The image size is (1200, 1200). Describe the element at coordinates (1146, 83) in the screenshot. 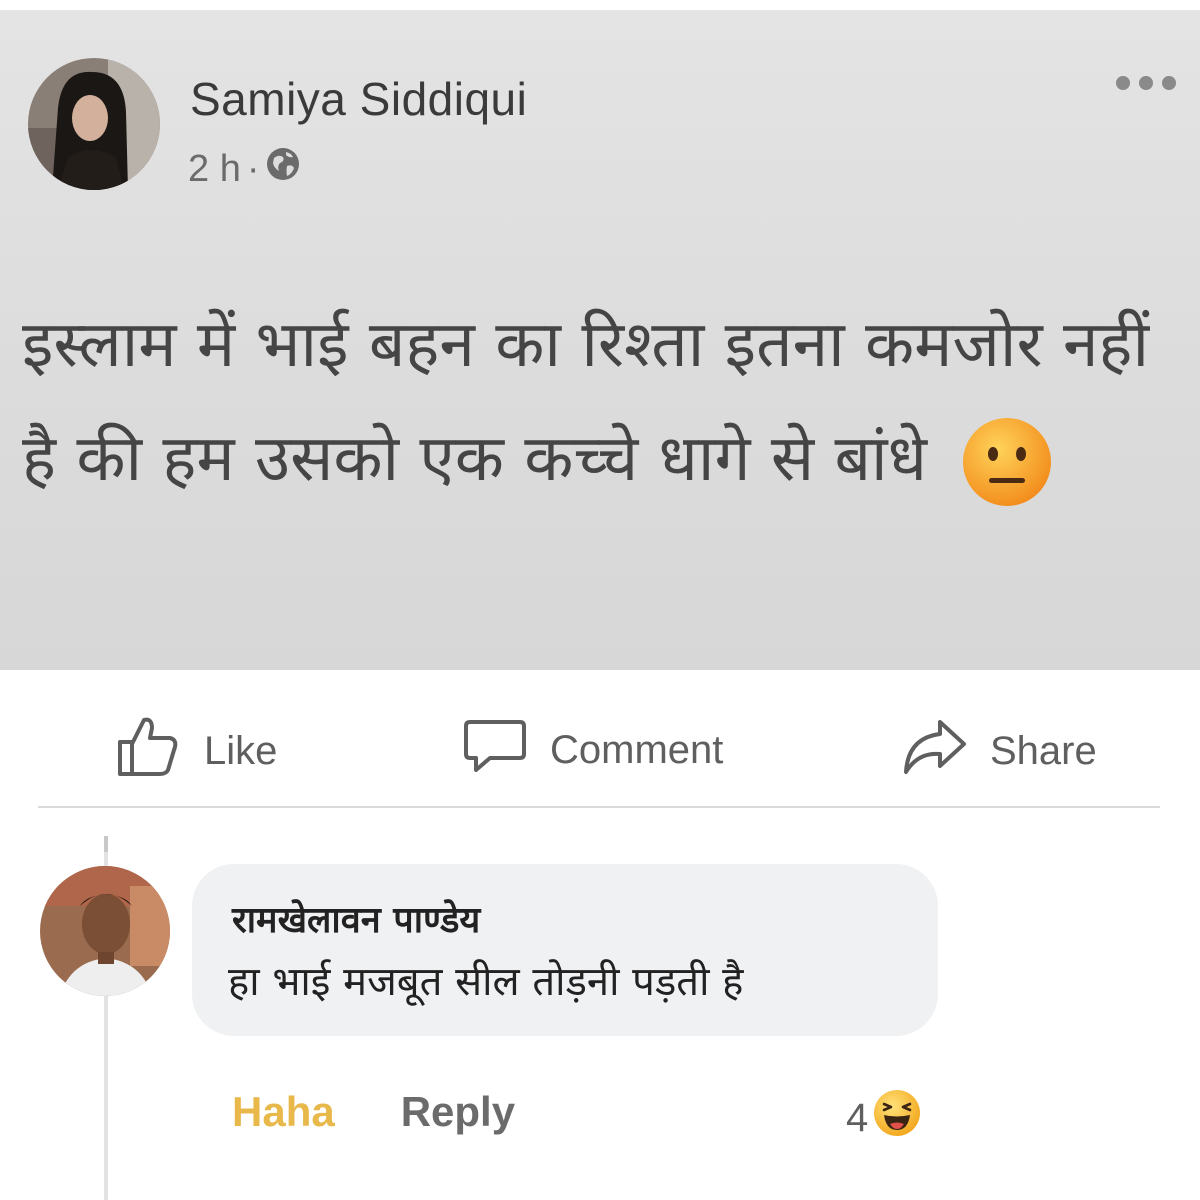

I see `more-options-icon` at that location.